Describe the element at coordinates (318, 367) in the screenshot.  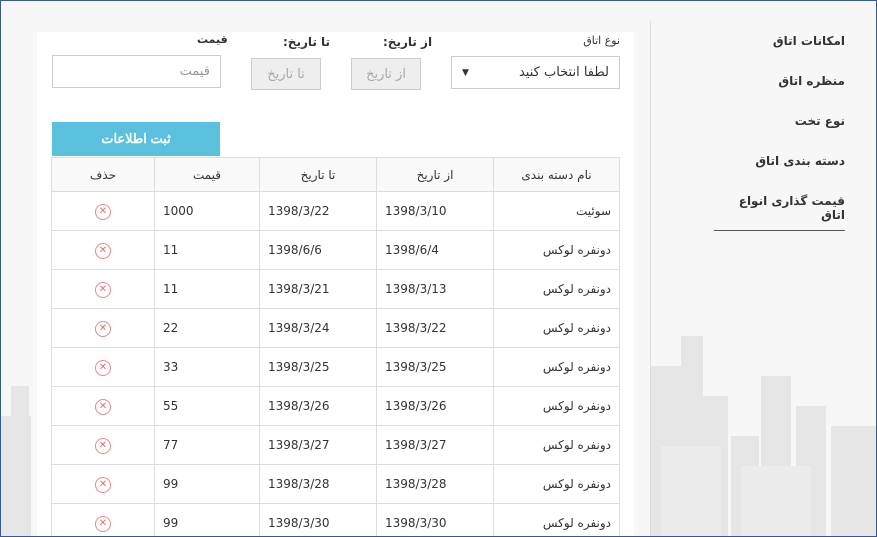
I see `cell-to-date: 1398/3/25` at that location.